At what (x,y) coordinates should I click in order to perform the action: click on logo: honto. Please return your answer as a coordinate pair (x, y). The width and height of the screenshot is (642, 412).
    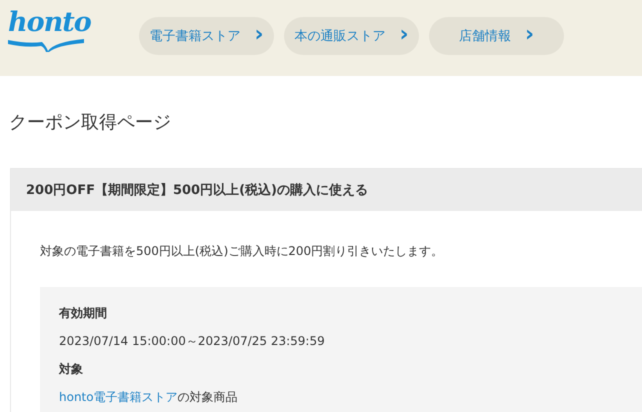
    Looking at the image, I should click on (49, 23).